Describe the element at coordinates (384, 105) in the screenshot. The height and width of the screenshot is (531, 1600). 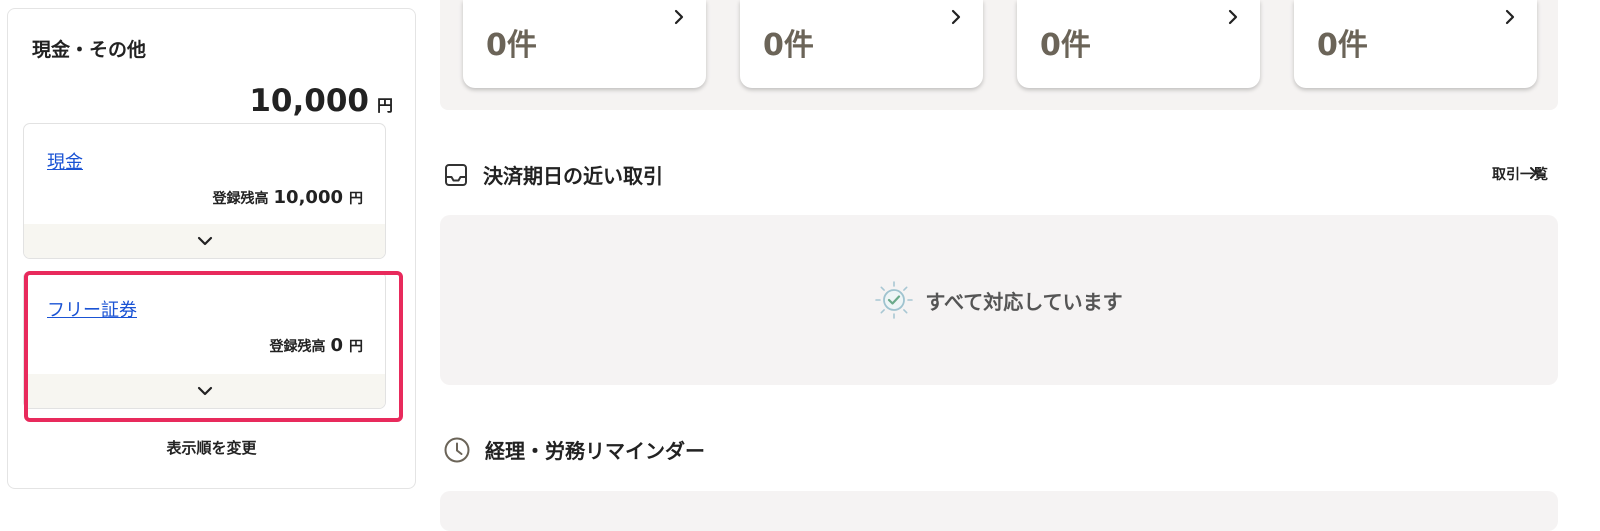
I see `panel-total-unit: 円` at that location.